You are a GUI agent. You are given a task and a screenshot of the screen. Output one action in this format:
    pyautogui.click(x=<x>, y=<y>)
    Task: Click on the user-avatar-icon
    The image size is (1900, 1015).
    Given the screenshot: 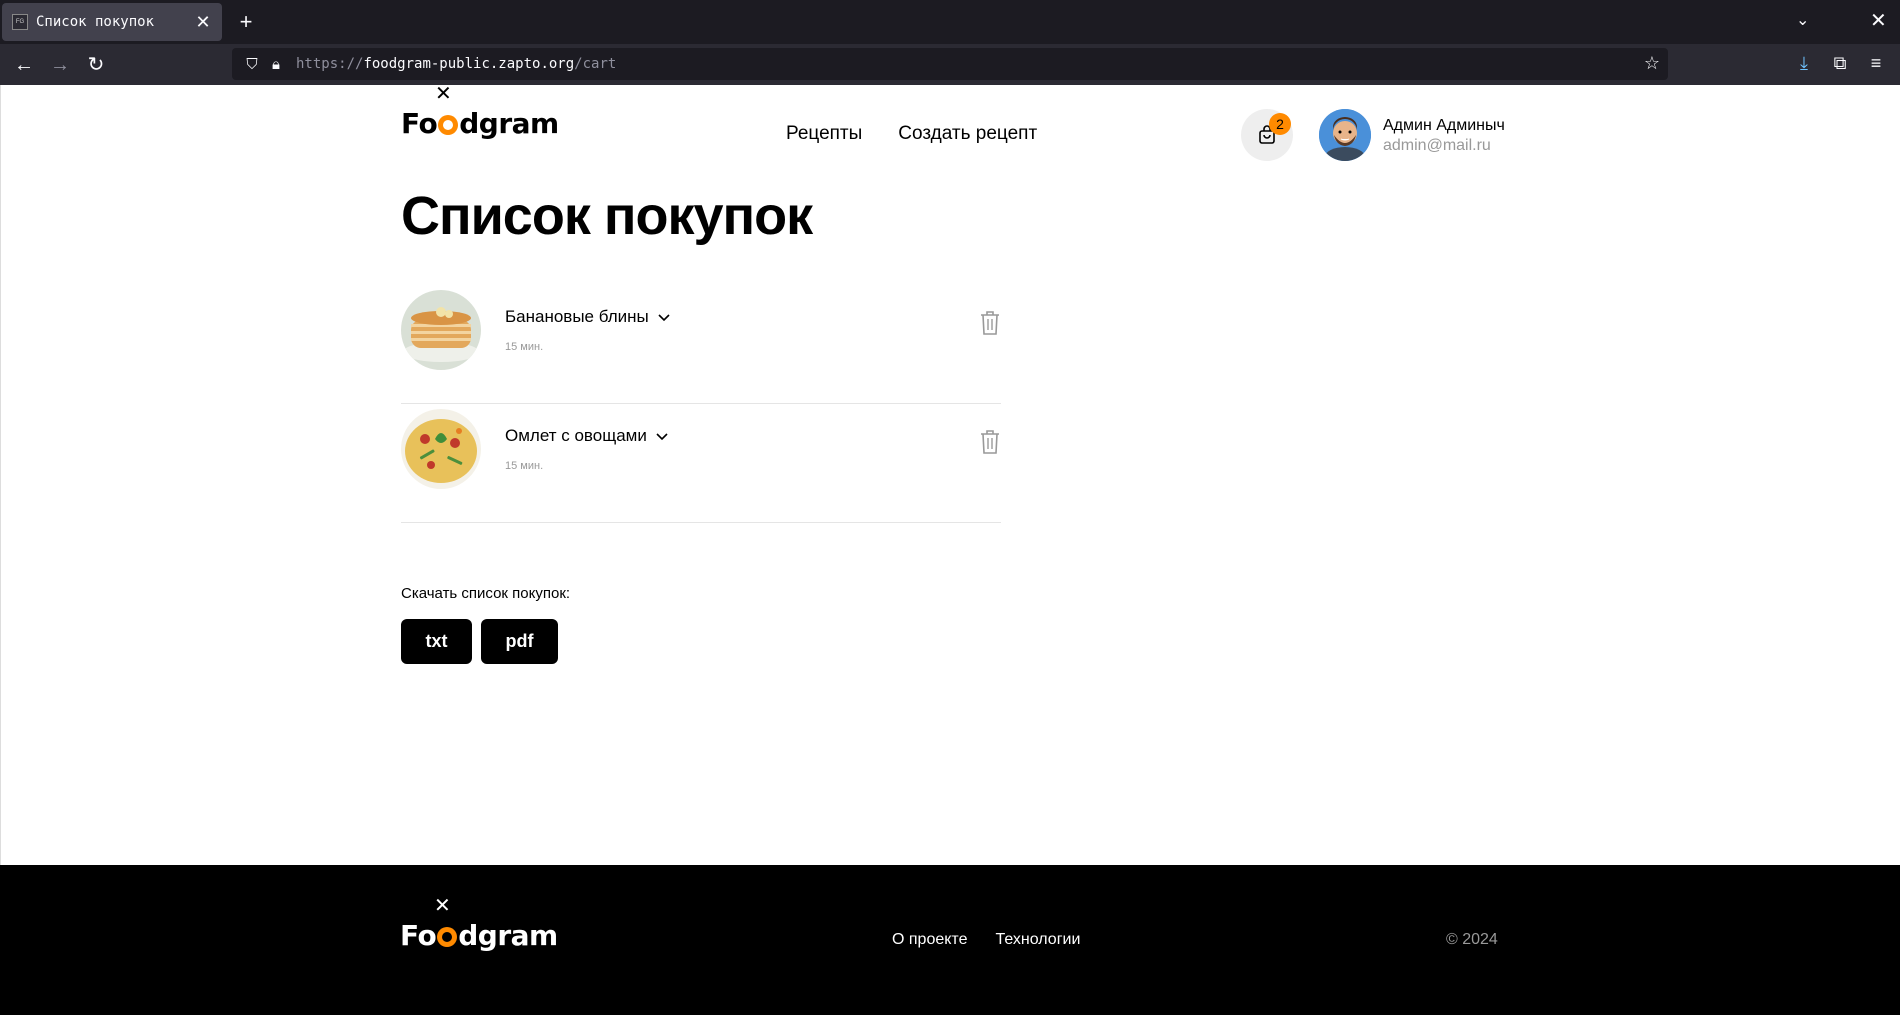 What is the action you would take?
    pyautogui.click(x=1345, y=135)
    